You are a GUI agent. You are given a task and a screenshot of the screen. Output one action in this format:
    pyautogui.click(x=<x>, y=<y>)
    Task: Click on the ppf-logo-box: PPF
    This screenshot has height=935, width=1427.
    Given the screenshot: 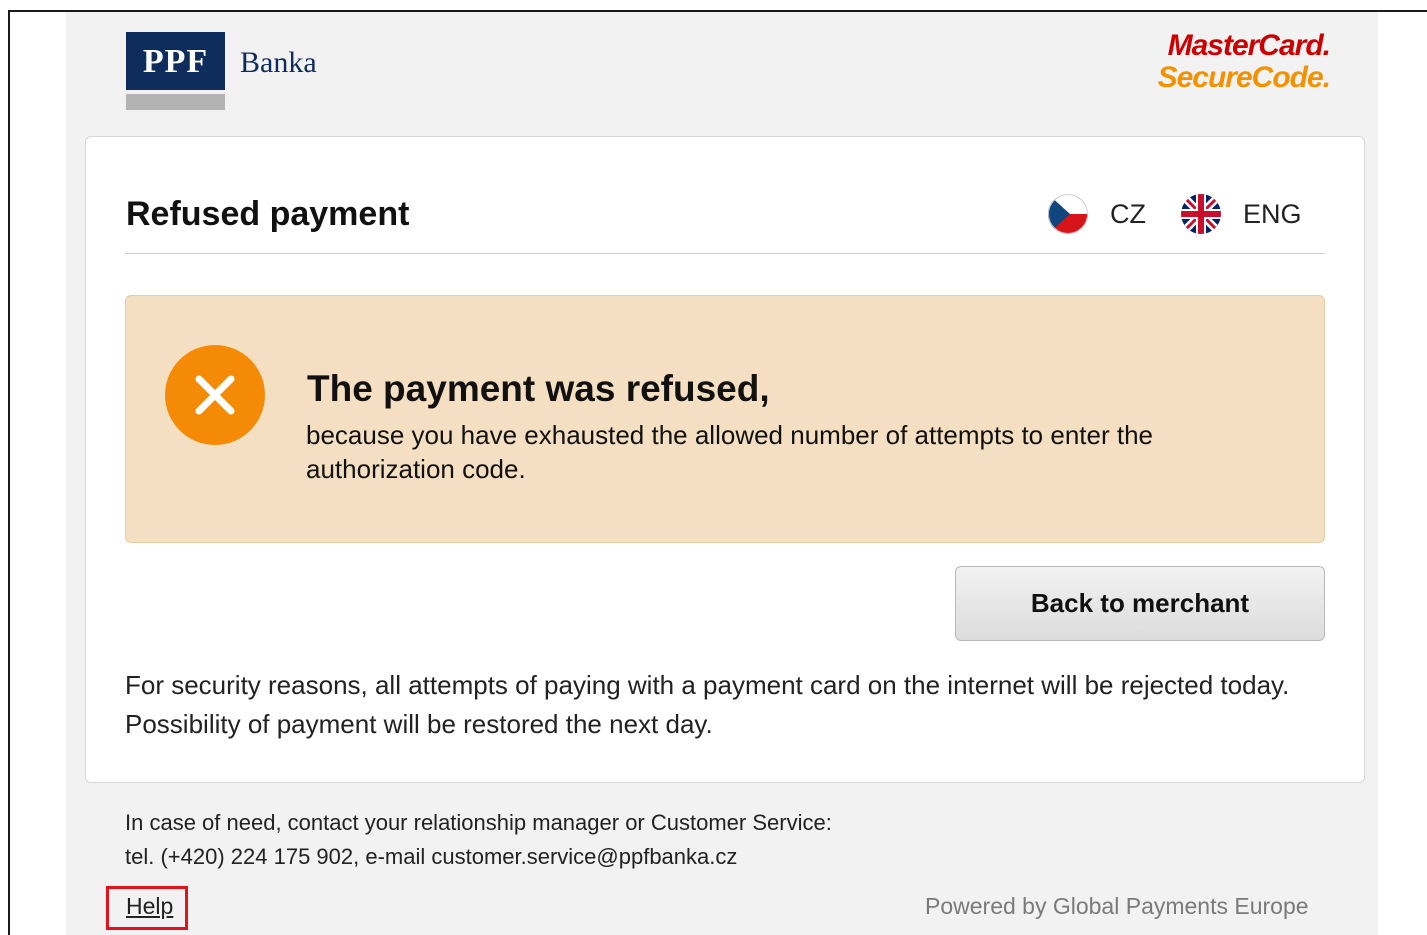 What is the action you would take?
    pyautogui.click(x=175, y=61)
    